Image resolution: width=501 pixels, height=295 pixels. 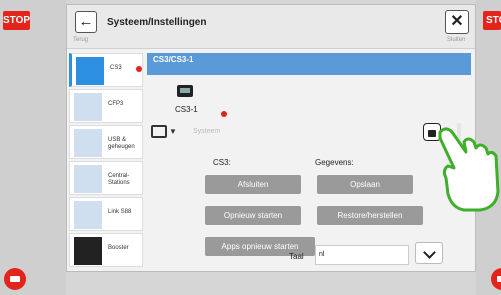 I want to click on sidebar-item-links88: Link S88, so click(x=106, y=214).